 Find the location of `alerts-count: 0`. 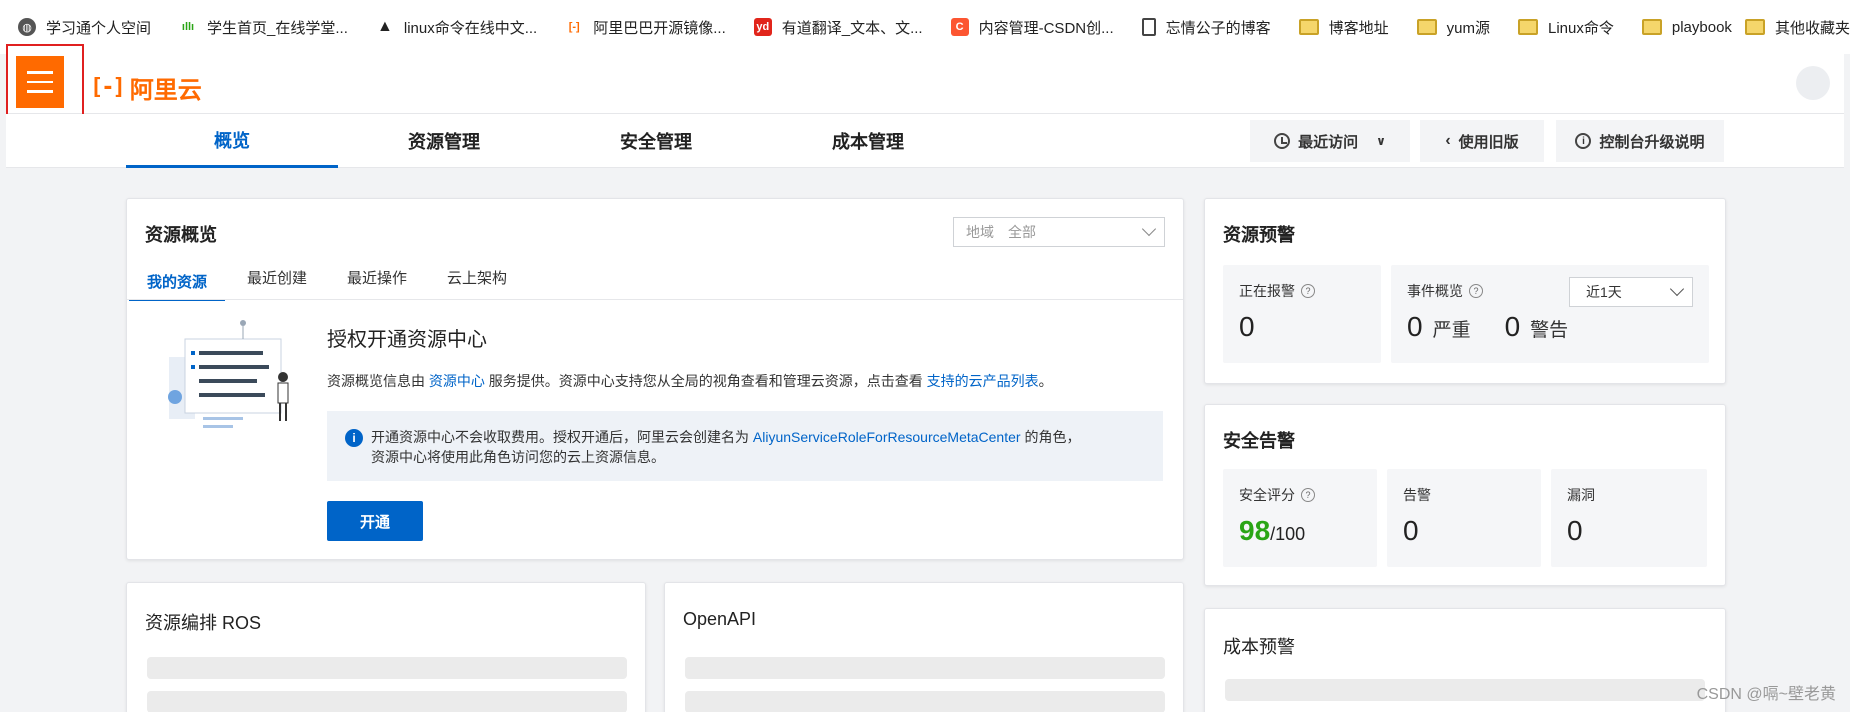

alerts-count: 0 is located at coordinates (1411, 530).